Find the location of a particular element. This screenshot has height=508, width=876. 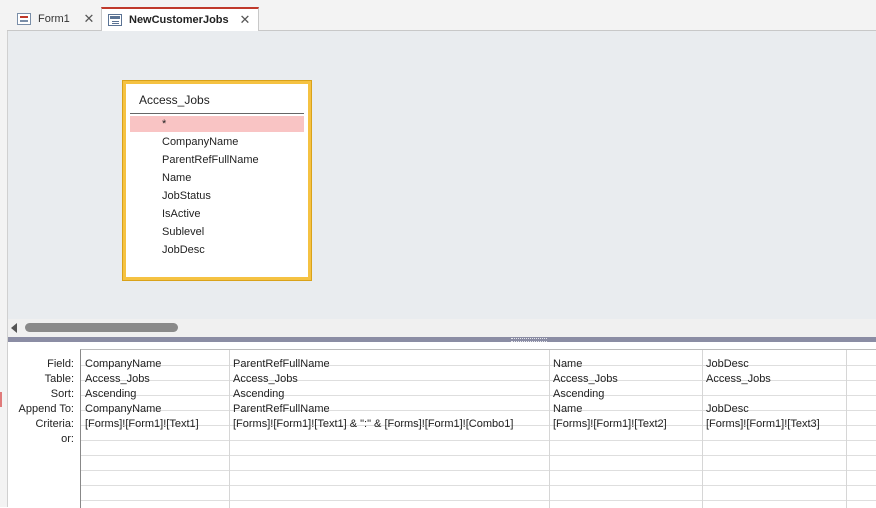

grid-cell-append-to: JobDesc is located at coordinates (775, 409).